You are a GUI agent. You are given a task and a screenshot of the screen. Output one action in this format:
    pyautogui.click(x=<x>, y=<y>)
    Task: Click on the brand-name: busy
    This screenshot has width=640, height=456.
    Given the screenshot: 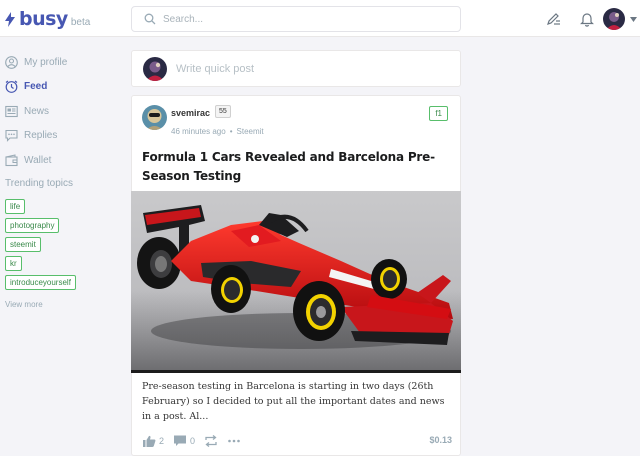 What is the action you would take?
    pyautogui.click(x=43, y=19)
    